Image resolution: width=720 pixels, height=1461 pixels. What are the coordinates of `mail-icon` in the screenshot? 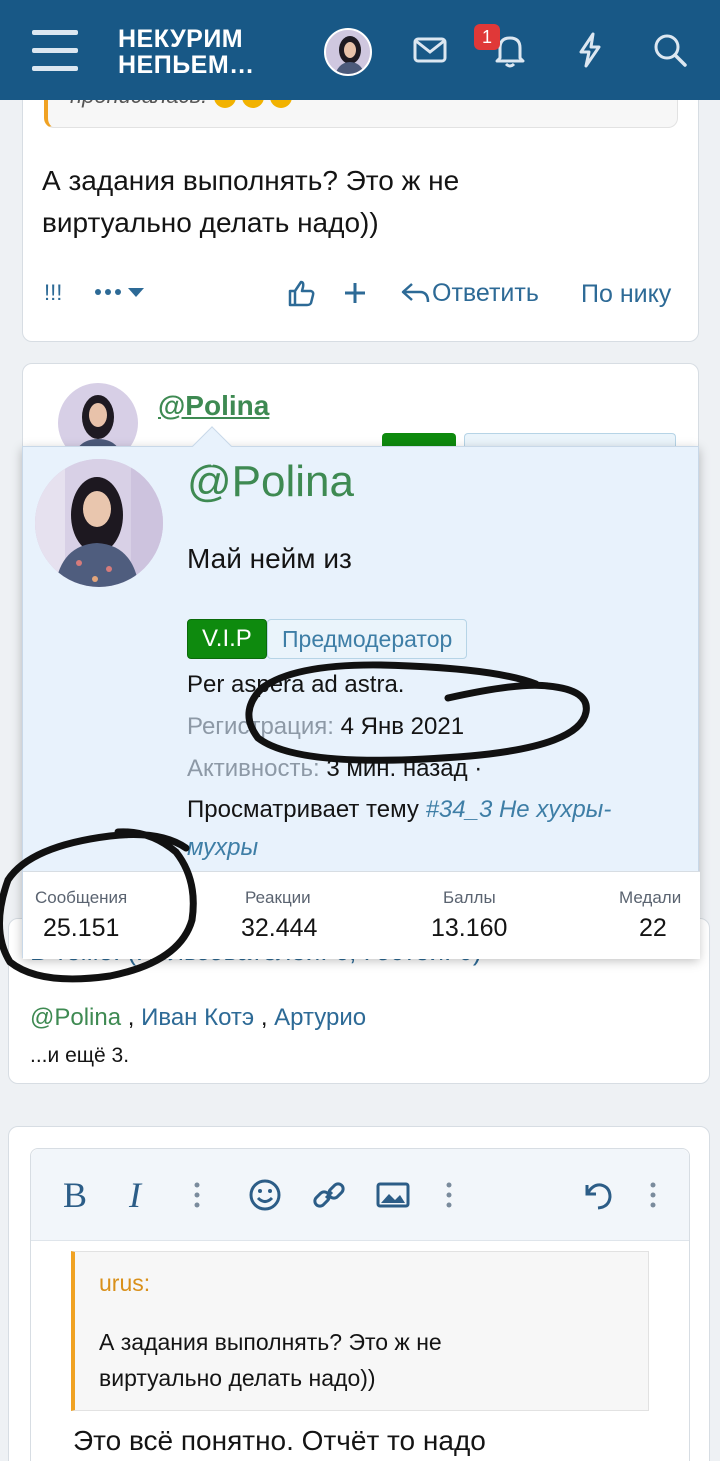 It's located at (430, 50).